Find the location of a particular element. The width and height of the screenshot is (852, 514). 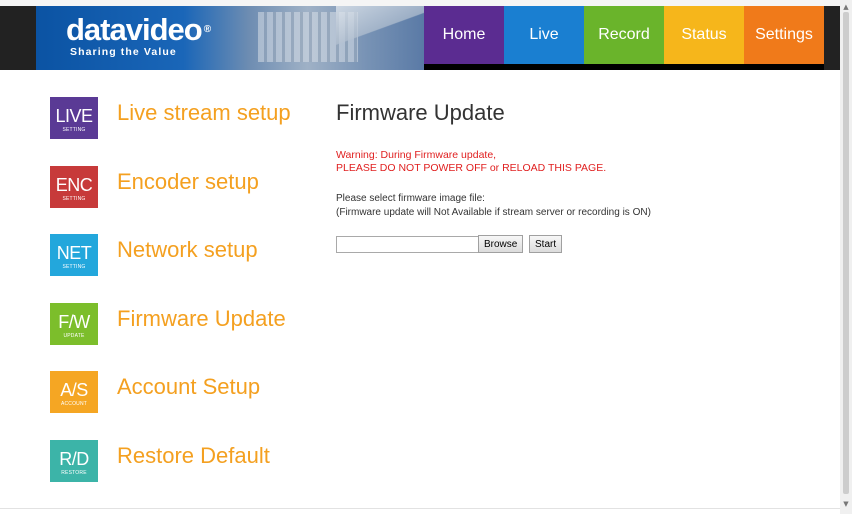

network-setting-icon: NET SETTING is located at coordinates (74, 255).